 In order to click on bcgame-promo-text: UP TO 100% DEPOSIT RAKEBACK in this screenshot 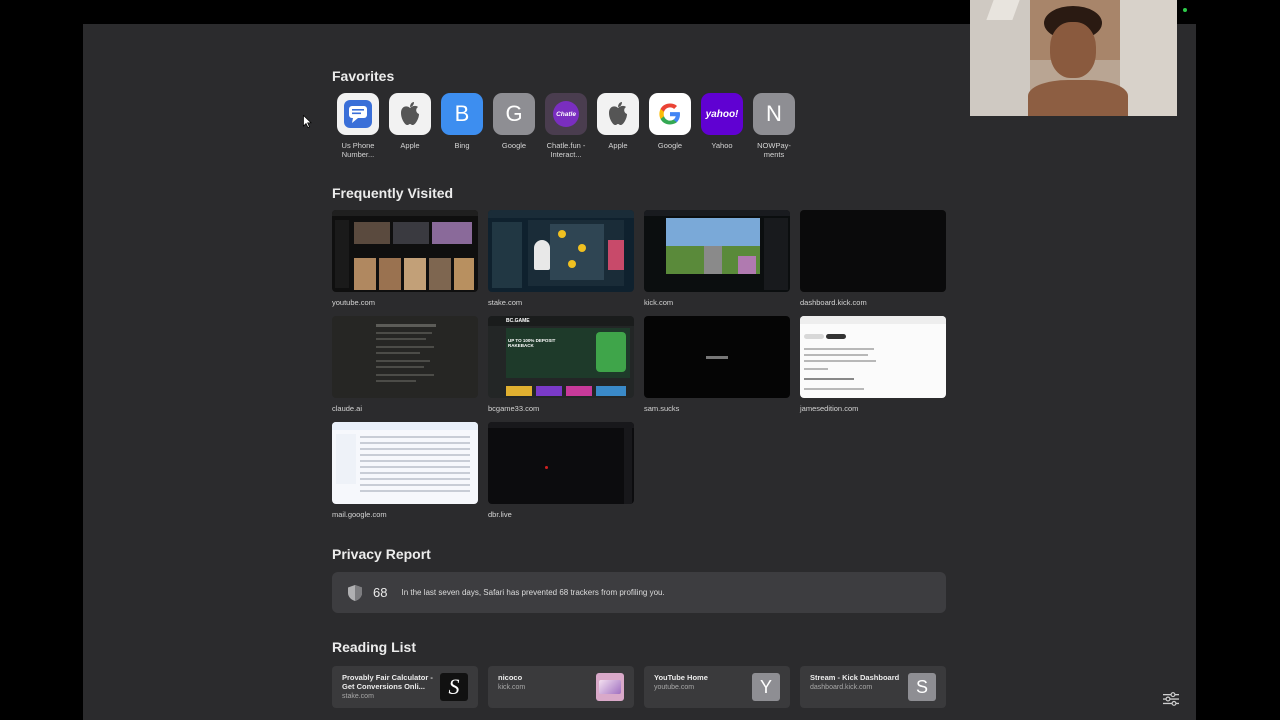, I will do `click(532, 343)`.